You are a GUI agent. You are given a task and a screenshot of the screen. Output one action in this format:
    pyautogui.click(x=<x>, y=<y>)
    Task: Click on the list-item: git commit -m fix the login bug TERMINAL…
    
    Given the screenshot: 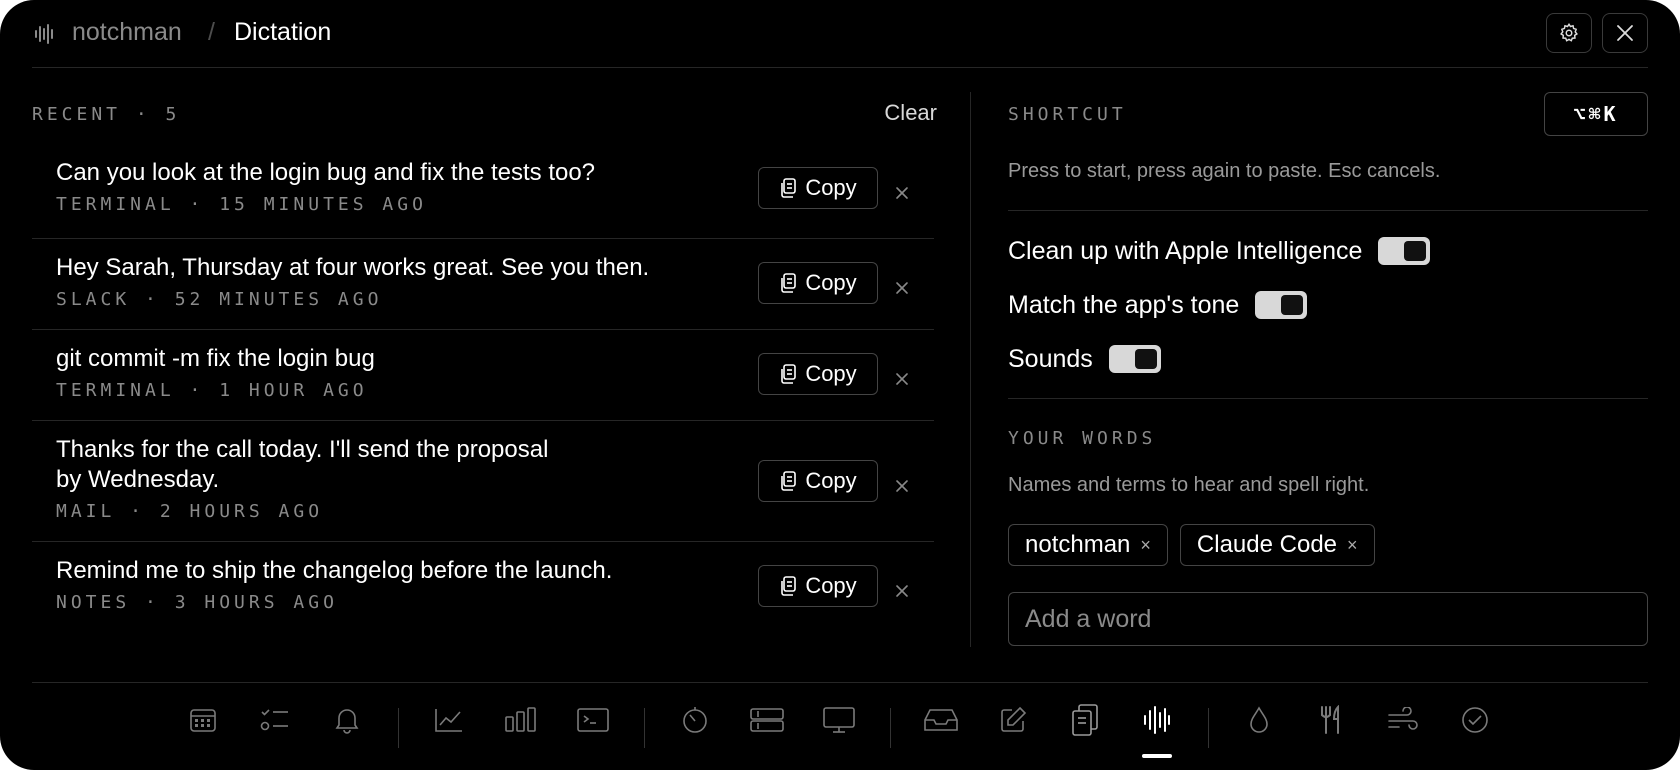 What is the action you would take?
    pyautogui.click(x=483, y=375)
    